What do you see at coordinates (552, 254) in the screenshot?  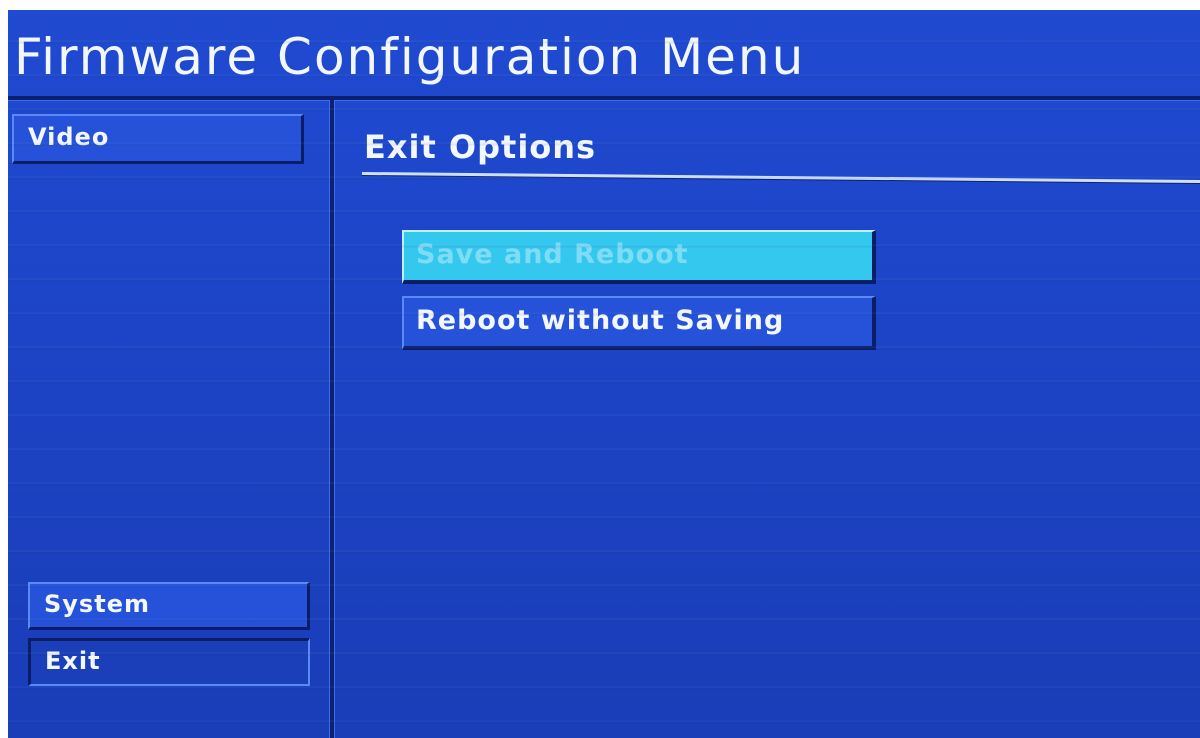 I see `option-label: Save and Reboot` at bounding box center [552, 254].